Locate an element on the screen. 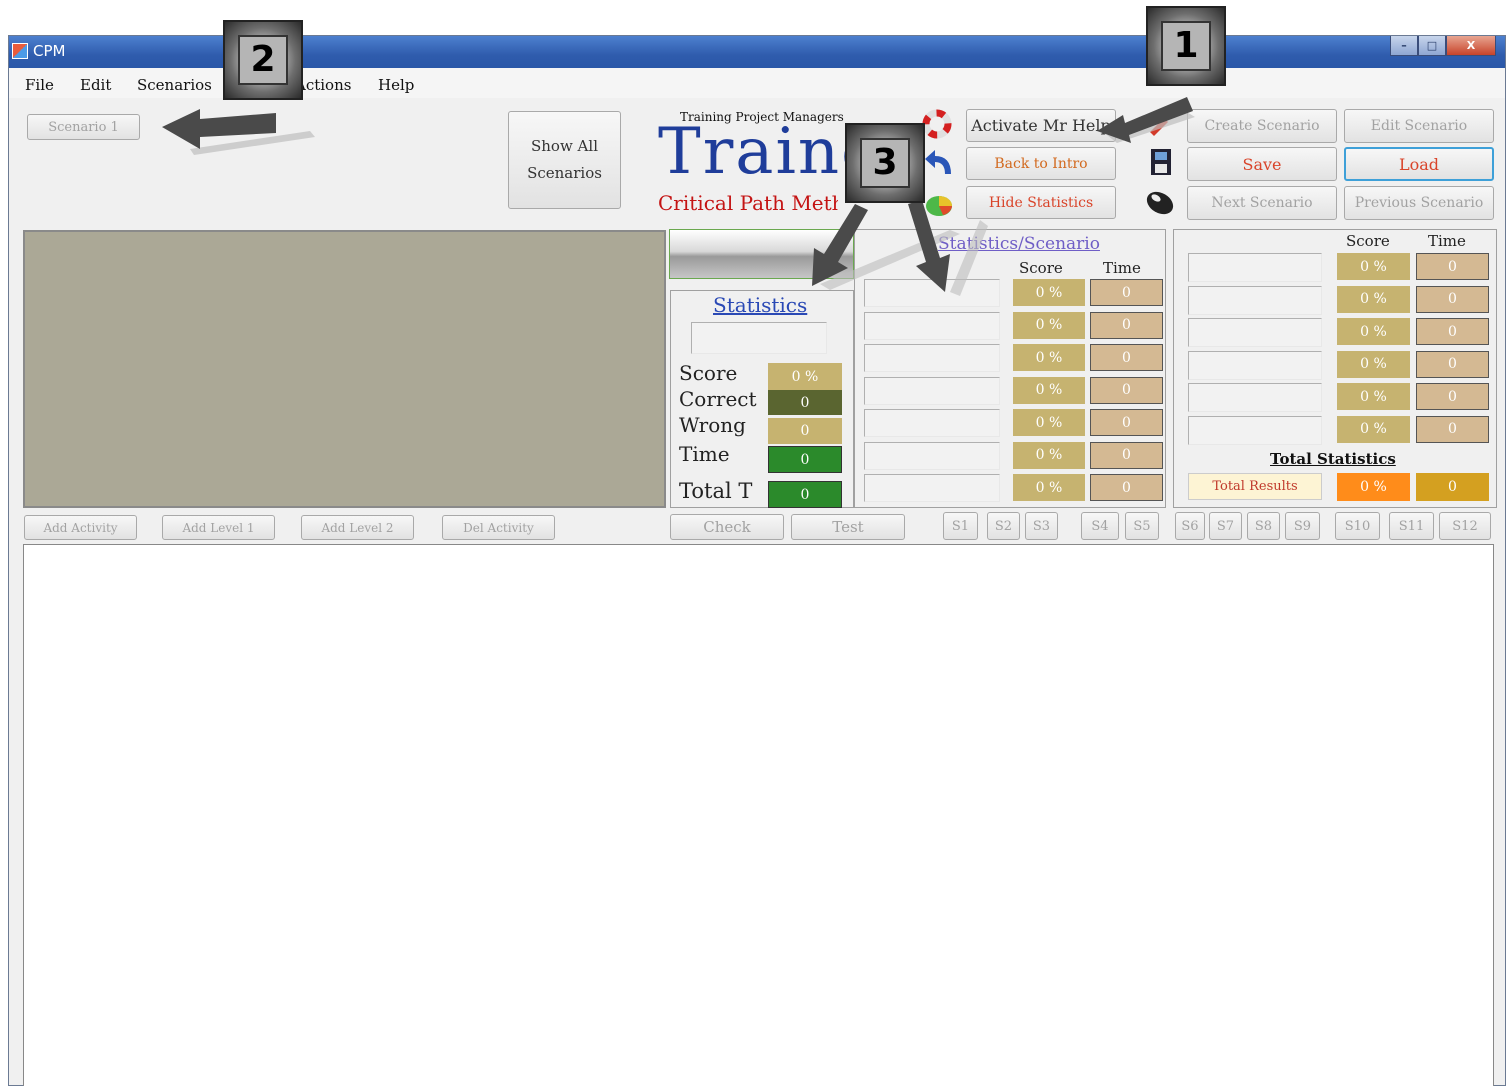 The image size is (1509, 1086). callout-number-2: 2 is located at coordinates (263, 60).